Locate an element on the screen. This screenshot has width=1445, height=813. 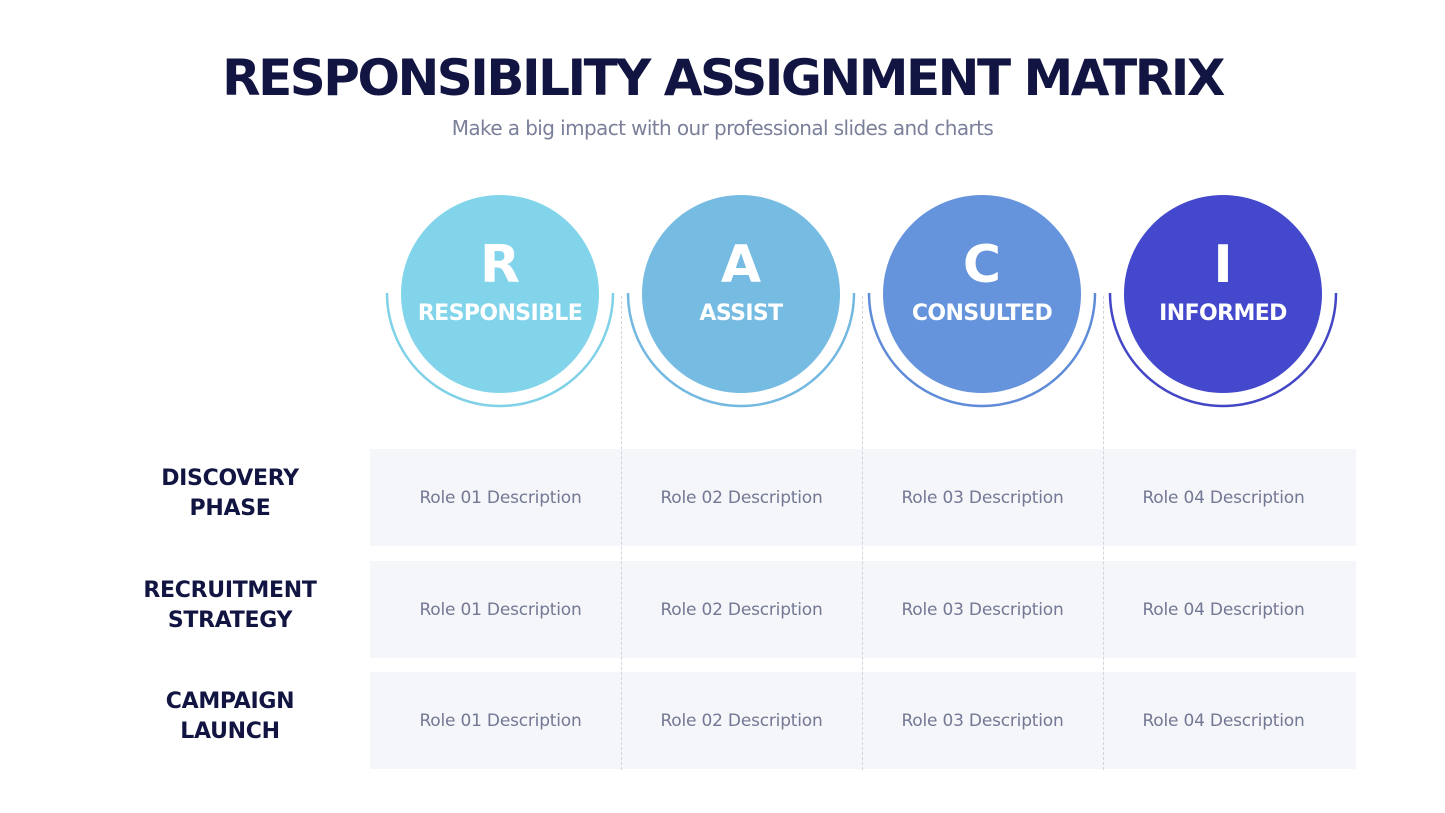
row-label-campaign: CAMPAIGN LAUNCH is located at coordinates (230, 717).